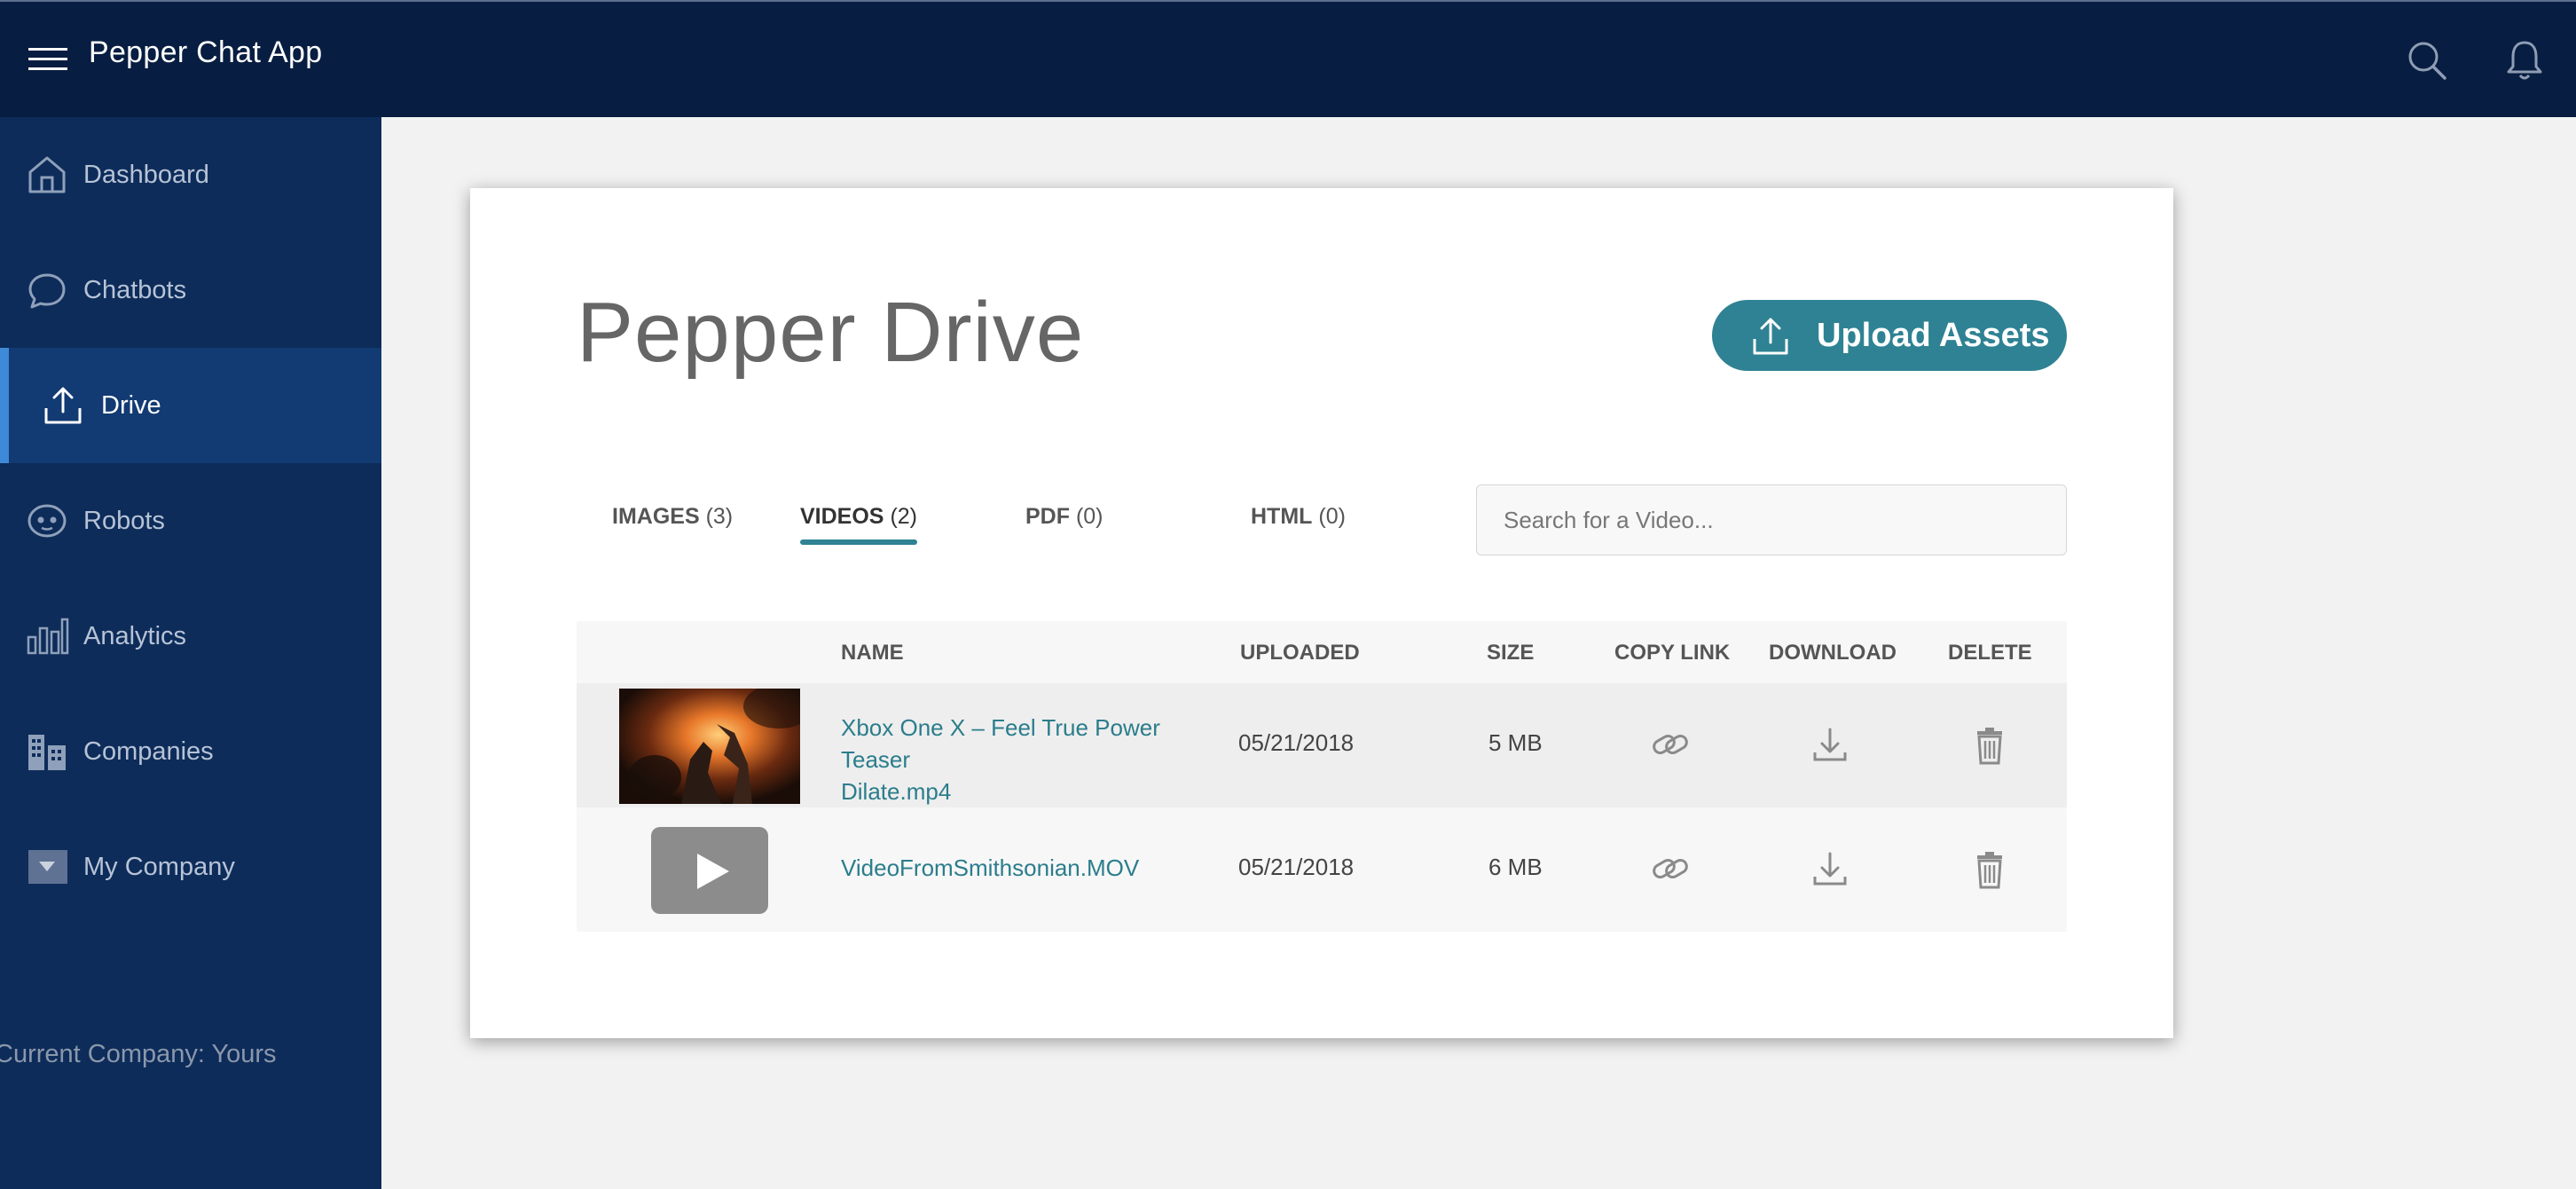  What do you see at coordinates (135, 635) in the screenshot?
I see `sidebar-item-label: Analytics` at bounding box center [135, 635].